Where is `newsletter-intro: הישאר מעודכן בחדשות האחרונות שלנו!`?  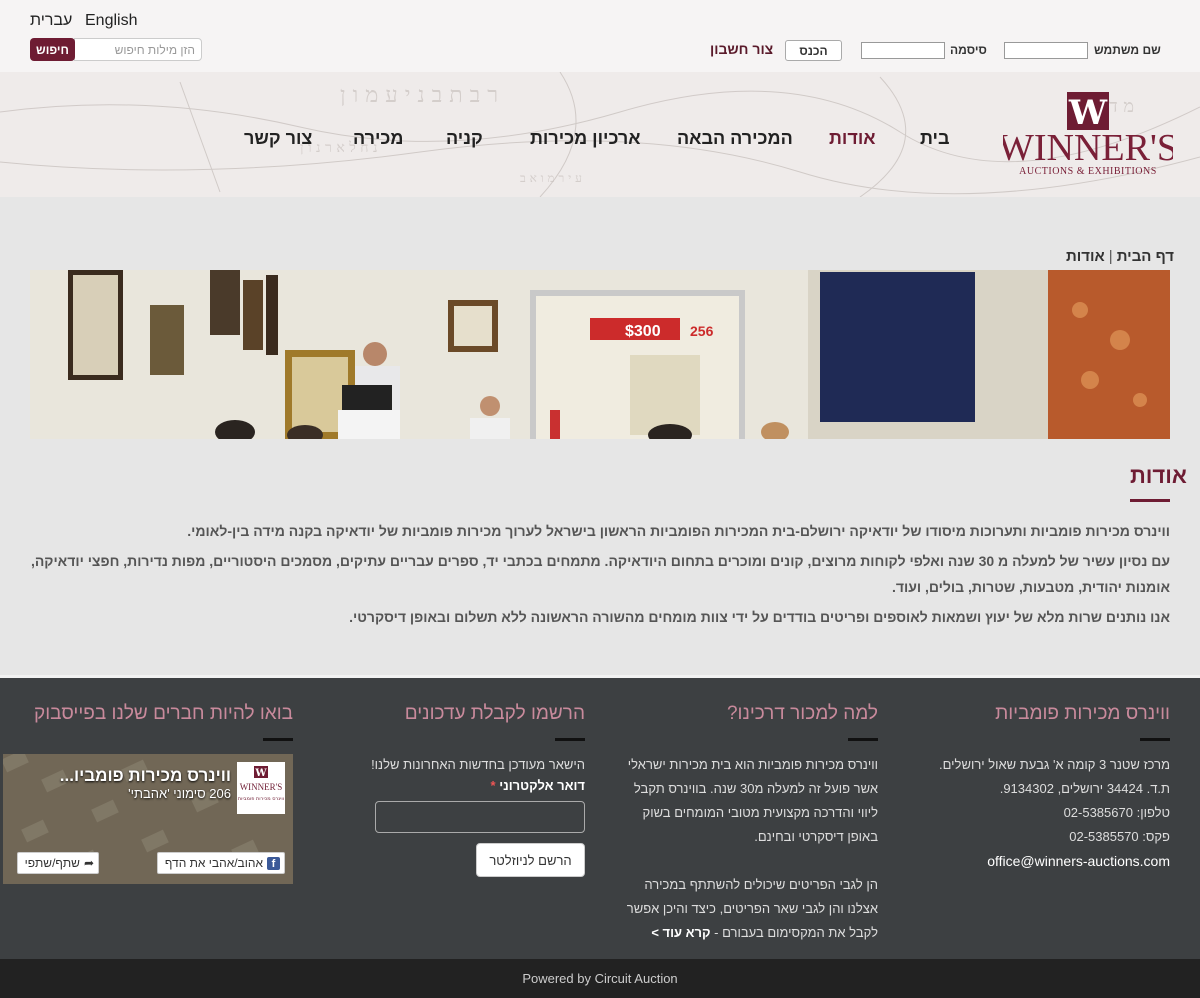 newsletter-intro: הישאר מעודכן בחדשות האחרונות שלנו! is located at coordinates (478, 764).